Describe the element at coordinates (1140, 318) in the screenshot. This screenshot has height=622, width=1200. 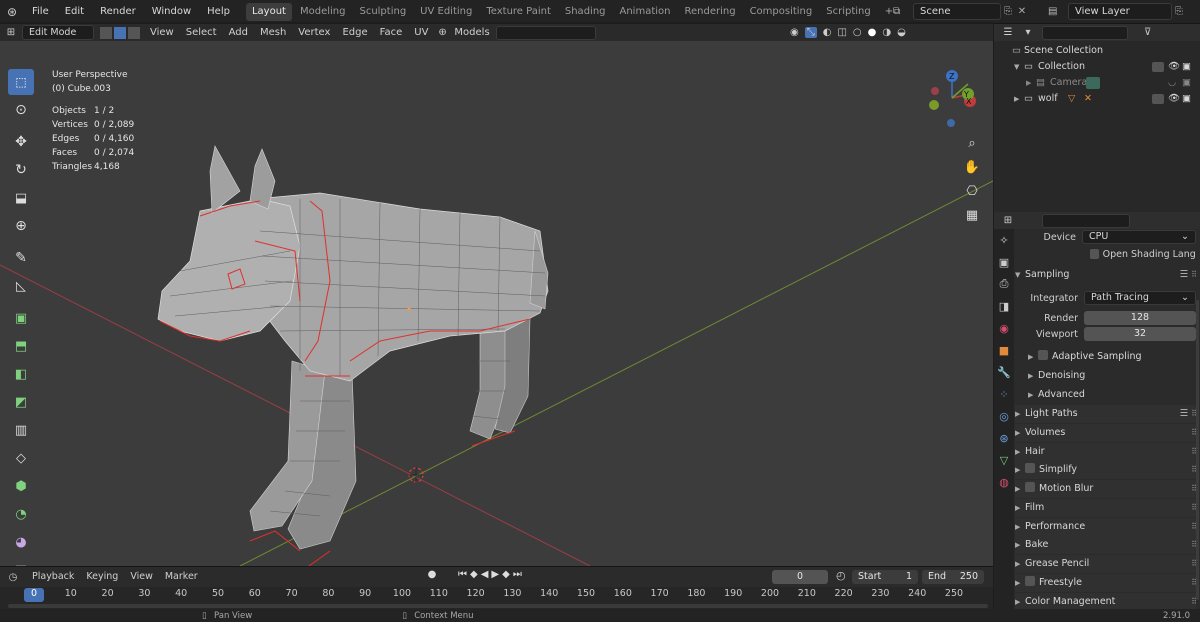
I see `render-samples-field: 128` at that location.